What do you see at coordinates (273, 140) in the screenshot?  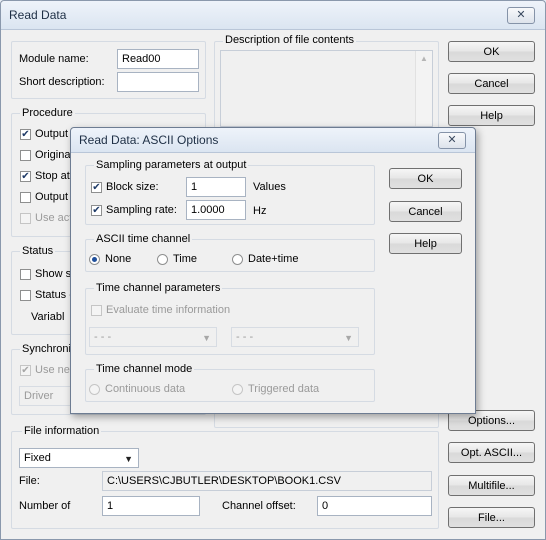 I see `dialog-title-bar: Read Data: ASCII Options ✕` at bounding box center [273, 140].